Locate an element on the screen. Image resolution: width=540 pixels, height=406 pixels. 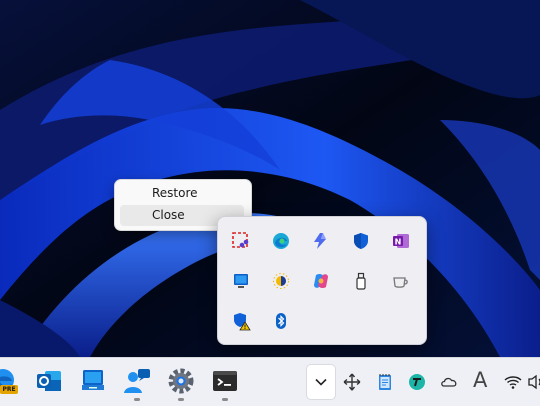
outlook-icon is located at coordinates (49, 381).